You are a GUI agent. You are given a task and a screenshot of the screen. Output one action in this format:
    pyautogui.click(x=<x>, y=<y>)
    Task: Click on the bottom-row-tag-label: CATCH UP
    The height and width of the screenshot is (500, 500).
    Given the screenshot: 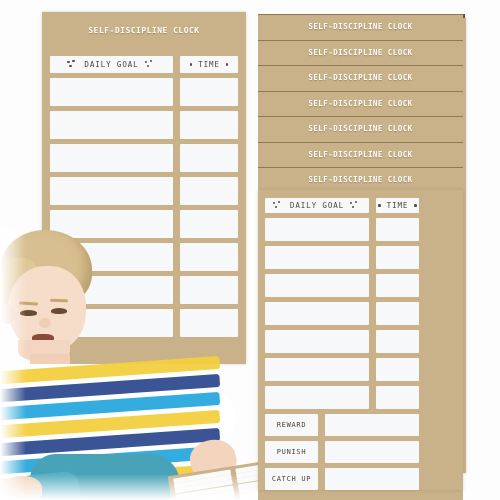 What is the action you would take?
    pyautogui.click(x=291, y=479)
    